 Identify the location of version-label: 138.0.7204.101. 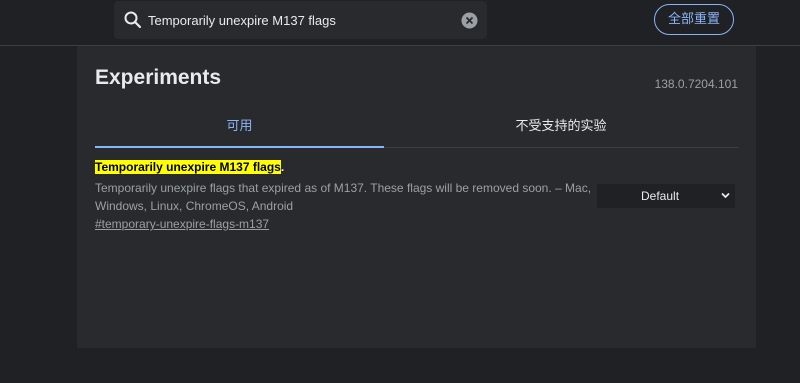
(696, 84).